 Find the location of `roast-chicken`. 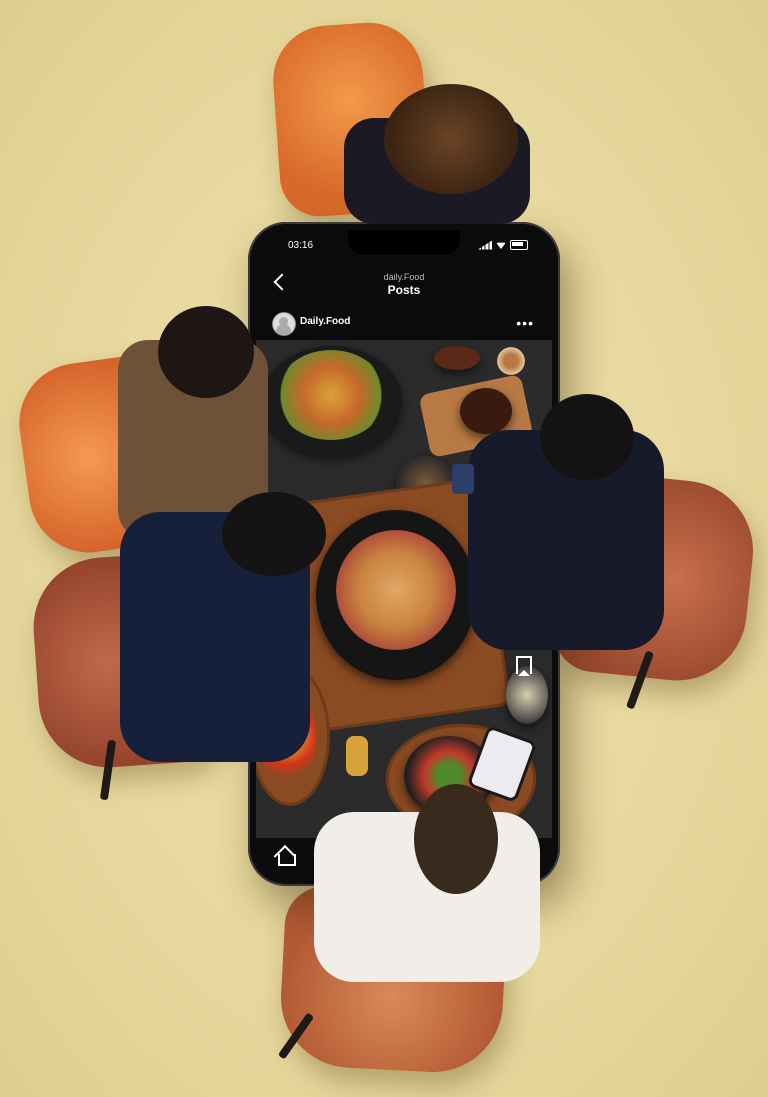

roast-chicken is located at coordinates (396, 590).